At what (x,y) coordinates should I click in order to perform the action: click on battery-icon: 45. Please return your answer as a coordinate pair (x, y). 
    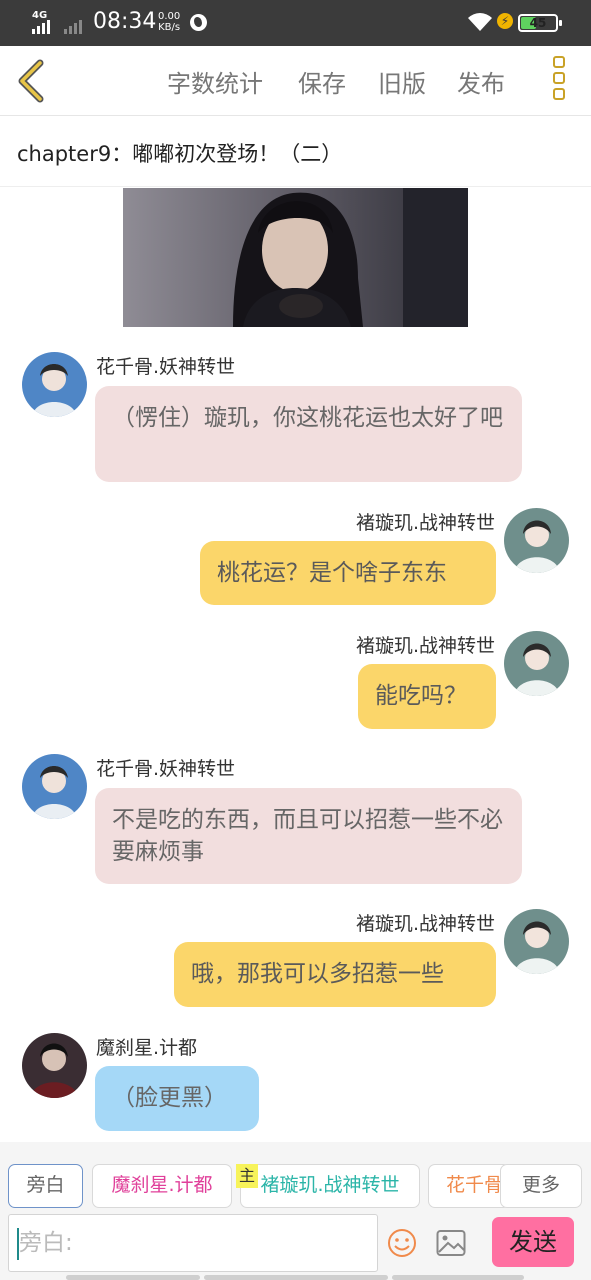
    Looking at the image, I should click on (540, 23).